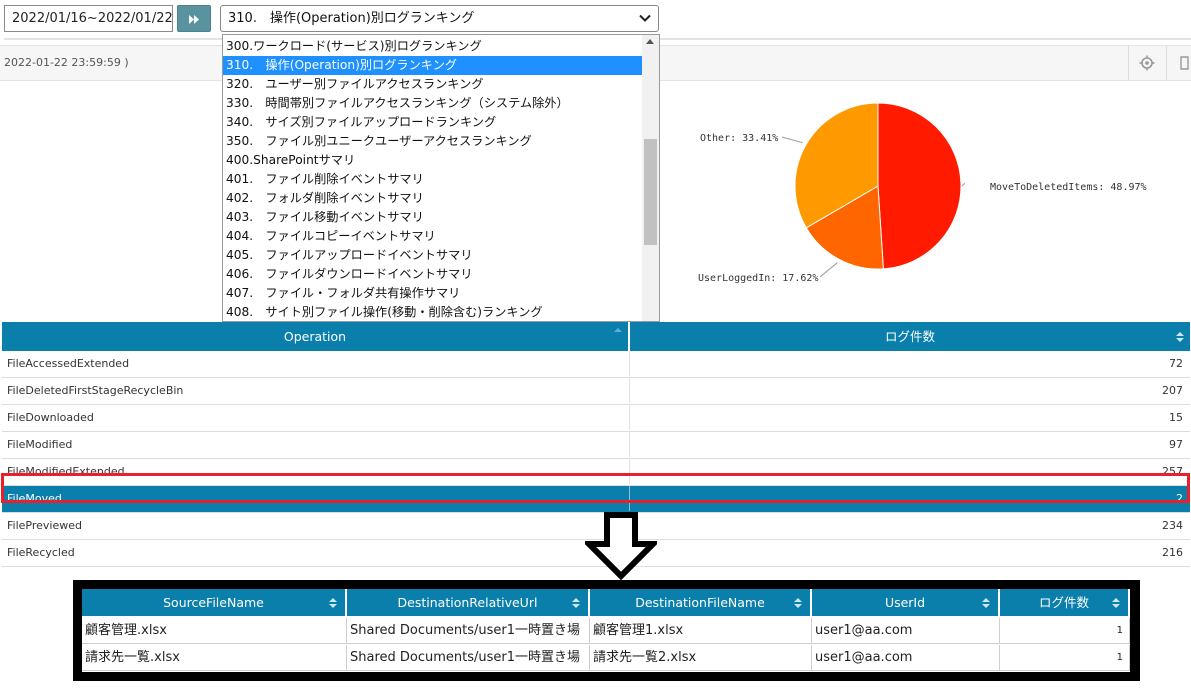 This screenshot has height=689, width=1191. What do you see at coordinates (907, 525) in the screenshot?
I see `count-cell: 234` at bounding box center [907, 525].